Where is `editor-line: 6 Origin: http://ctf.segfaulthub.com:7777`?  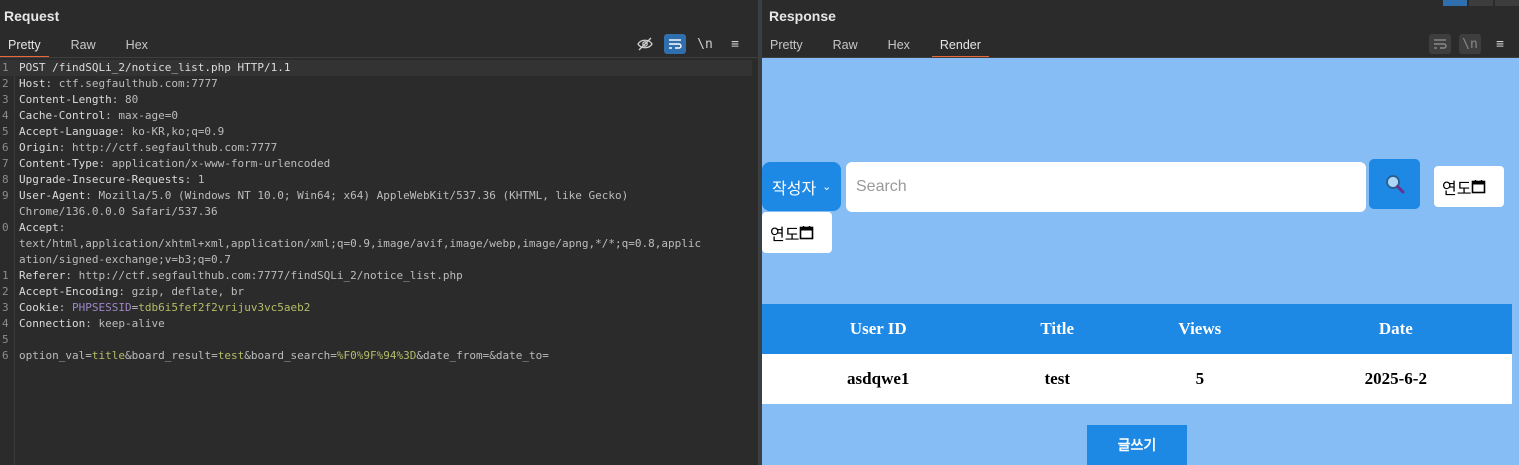 editor-line: 6 Origin: http://ctf.segfaulthub.com:7777 is located at coordinates (376, 148).